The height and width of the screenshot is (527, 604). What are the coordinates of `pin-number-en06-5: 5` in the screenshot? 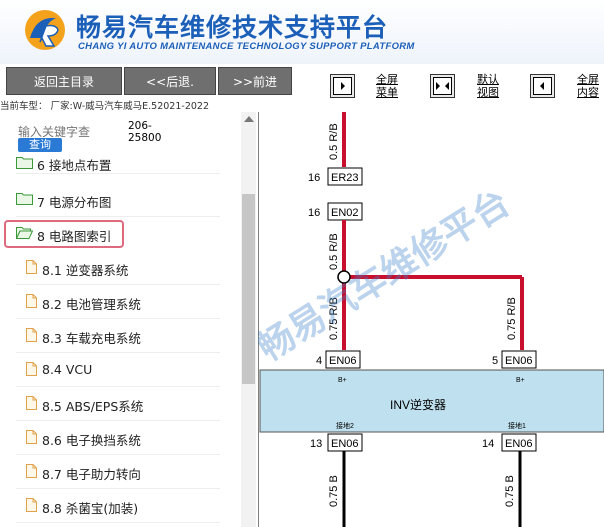 It's located at (495, 361).